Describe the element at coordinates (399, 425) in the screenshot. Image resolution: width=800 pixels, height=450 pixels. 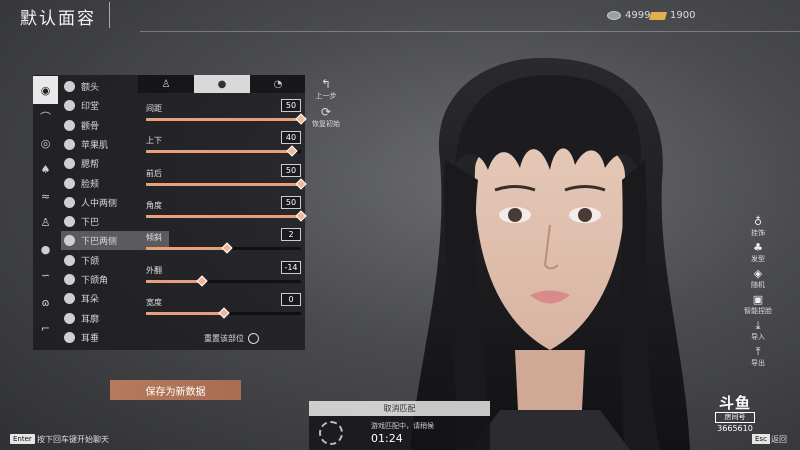
I see `matchmaking-panel: 取消匹配 游戏匹配中，请稍候 01:24` at that location.